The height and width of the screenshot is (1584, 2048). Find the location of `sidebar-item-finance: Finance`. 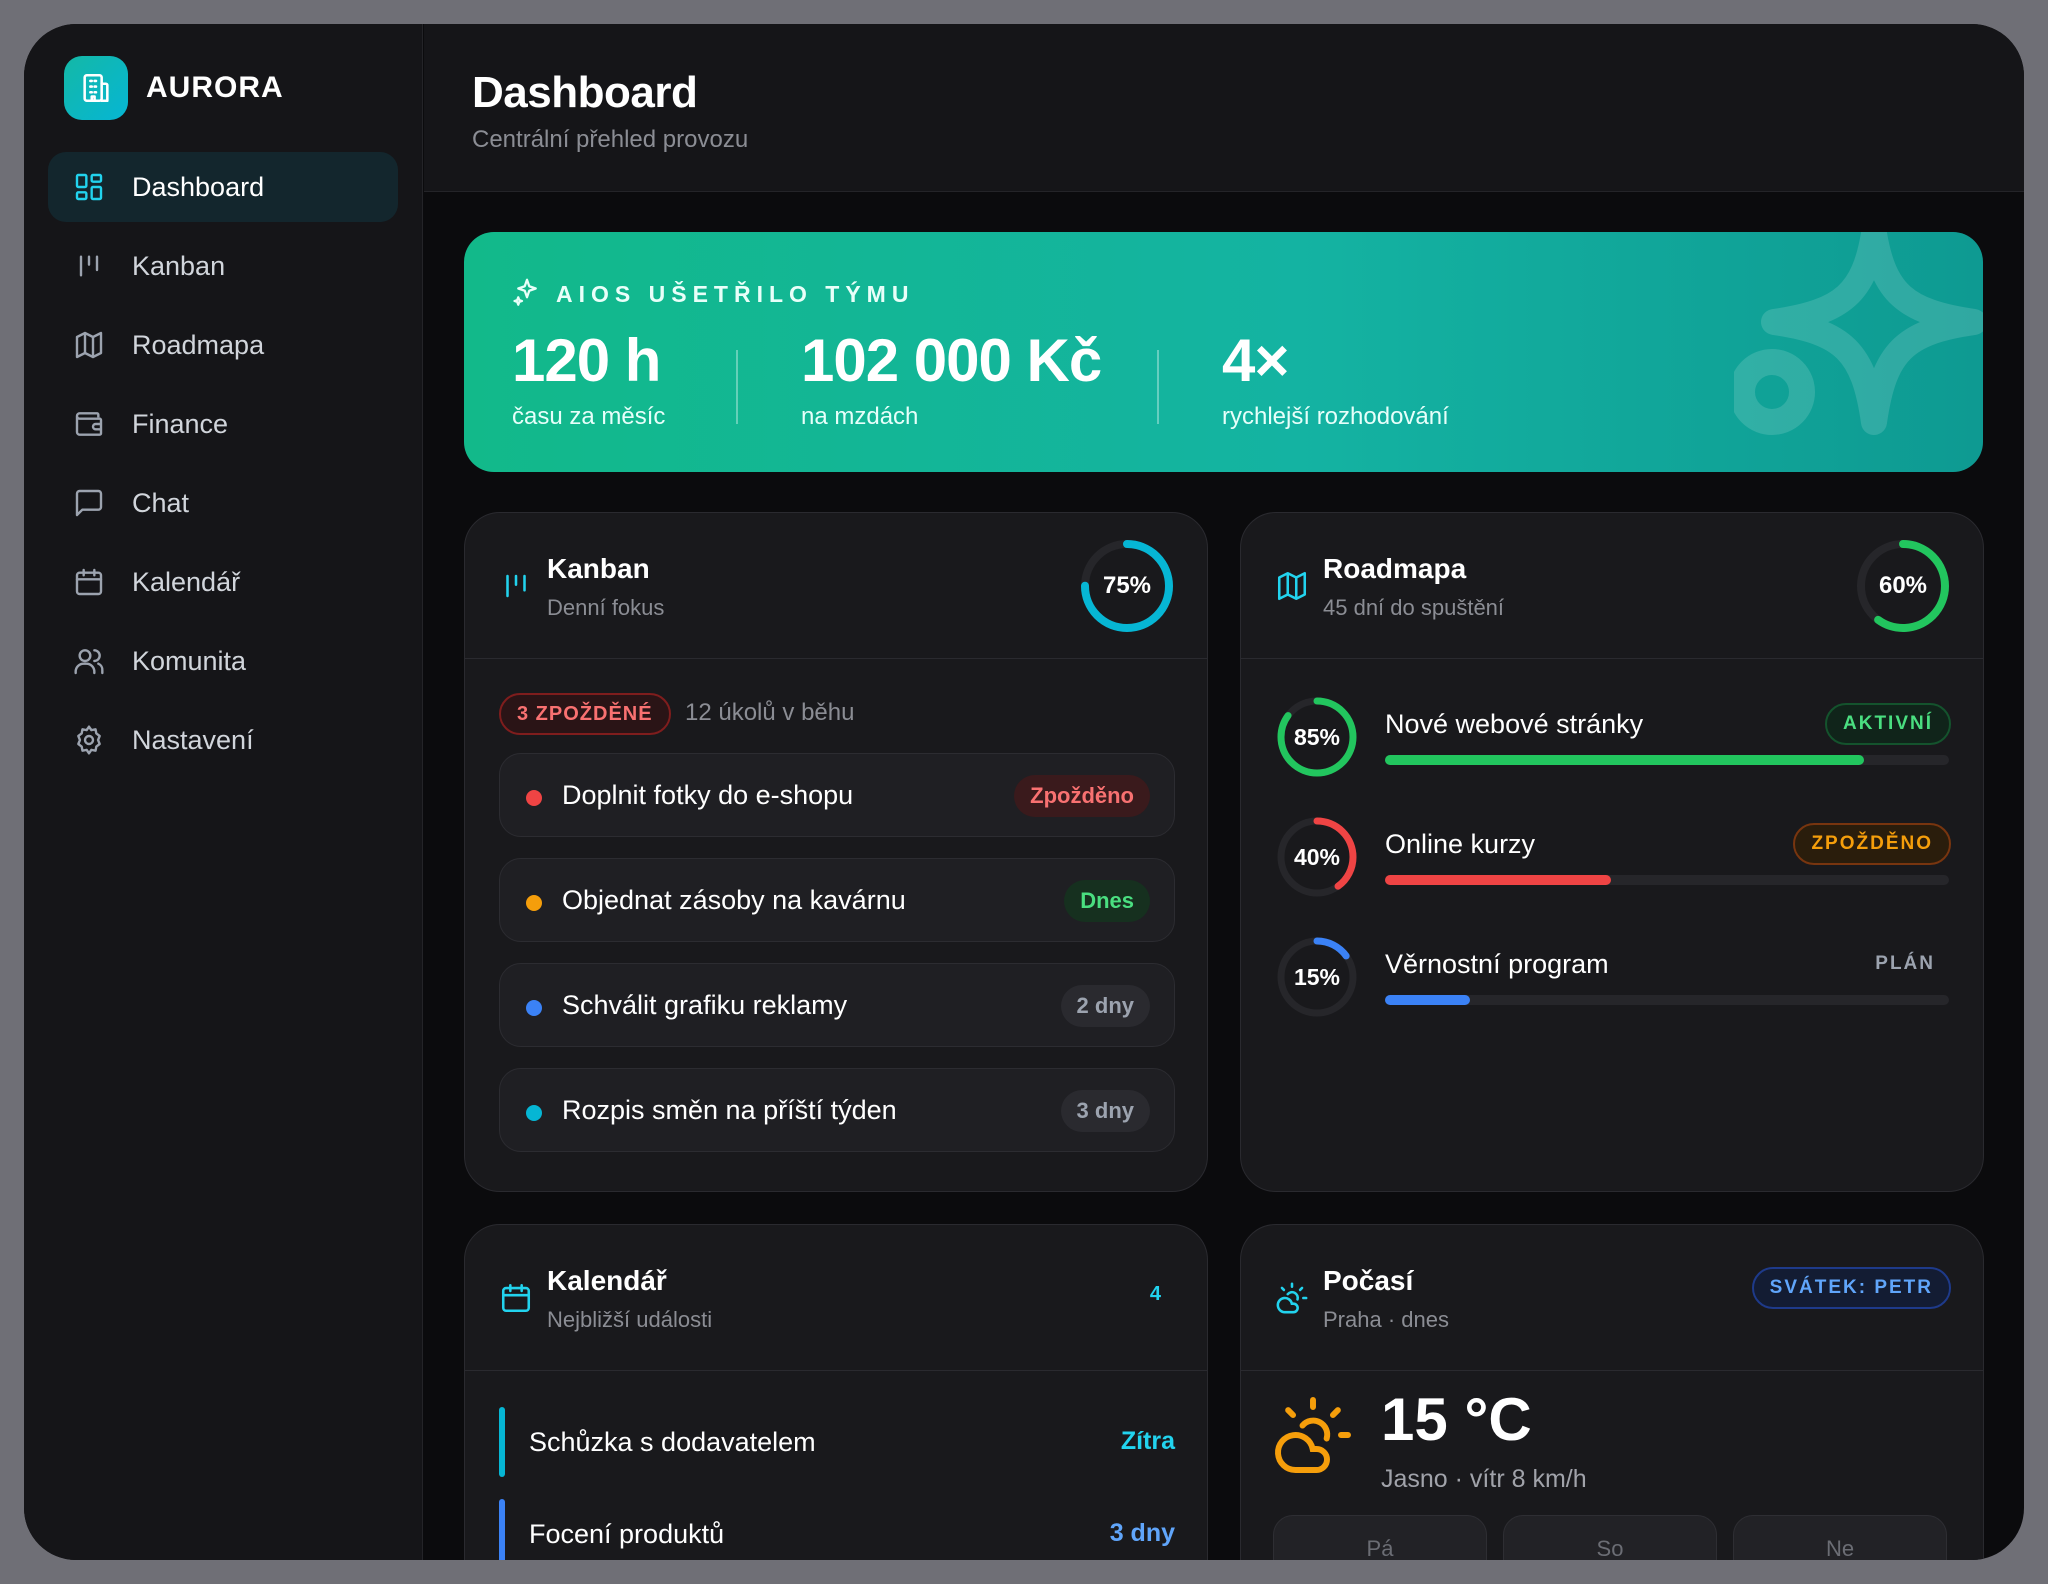

sidebar-item-finance: Finance is located at coordinates (223, 424).